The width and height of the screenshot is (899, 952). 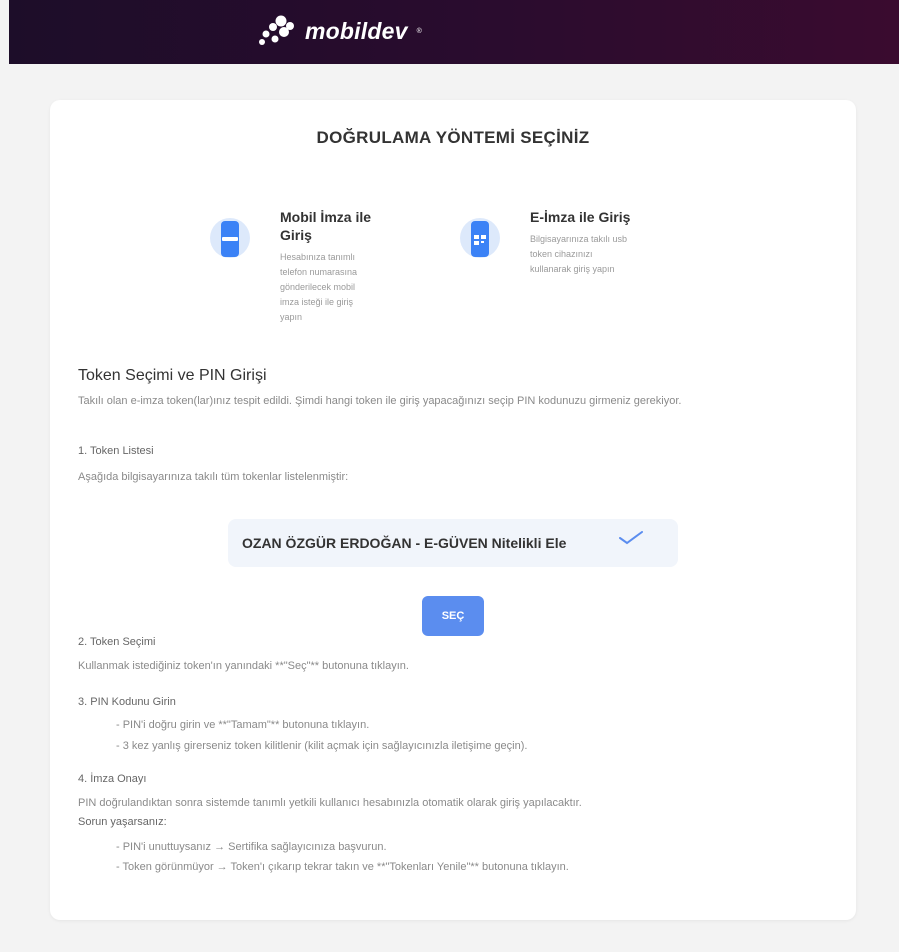 I want to click on qr-token-icon, so click(x=480, y=238).